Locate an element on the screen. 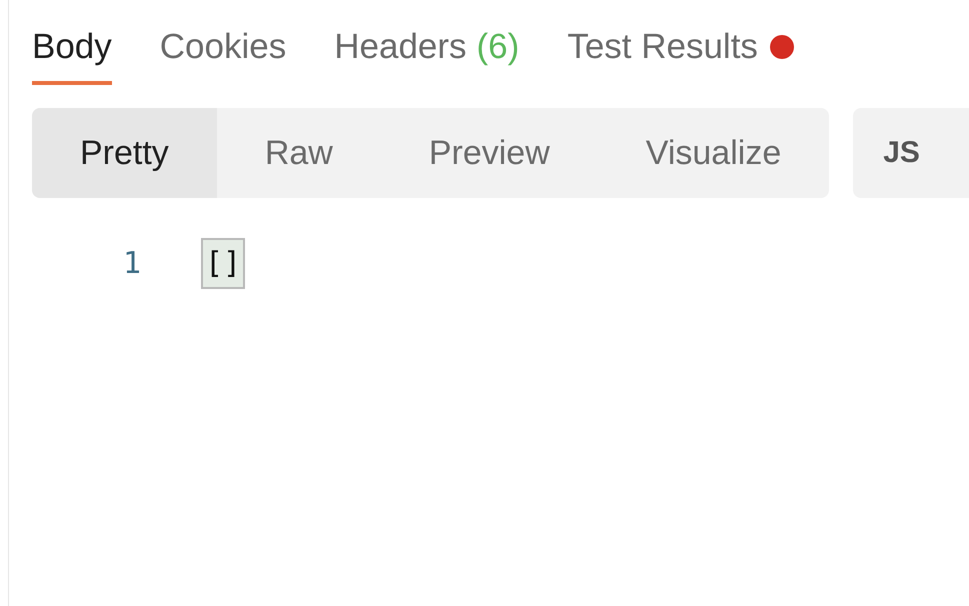 The width and height of the screenshot is (969, 606). format-dropdown: JS is located at coordinates (911, 153).